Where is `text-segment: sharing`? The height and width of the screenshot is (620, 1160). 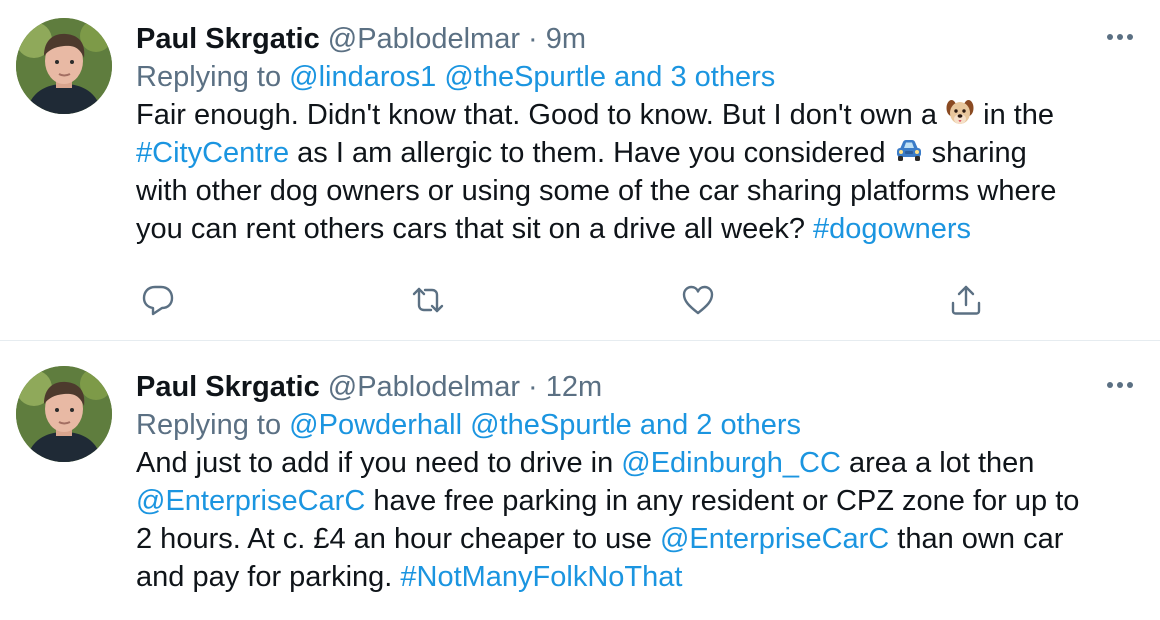 text-segment: sharing is located at coordinates (975, 153).